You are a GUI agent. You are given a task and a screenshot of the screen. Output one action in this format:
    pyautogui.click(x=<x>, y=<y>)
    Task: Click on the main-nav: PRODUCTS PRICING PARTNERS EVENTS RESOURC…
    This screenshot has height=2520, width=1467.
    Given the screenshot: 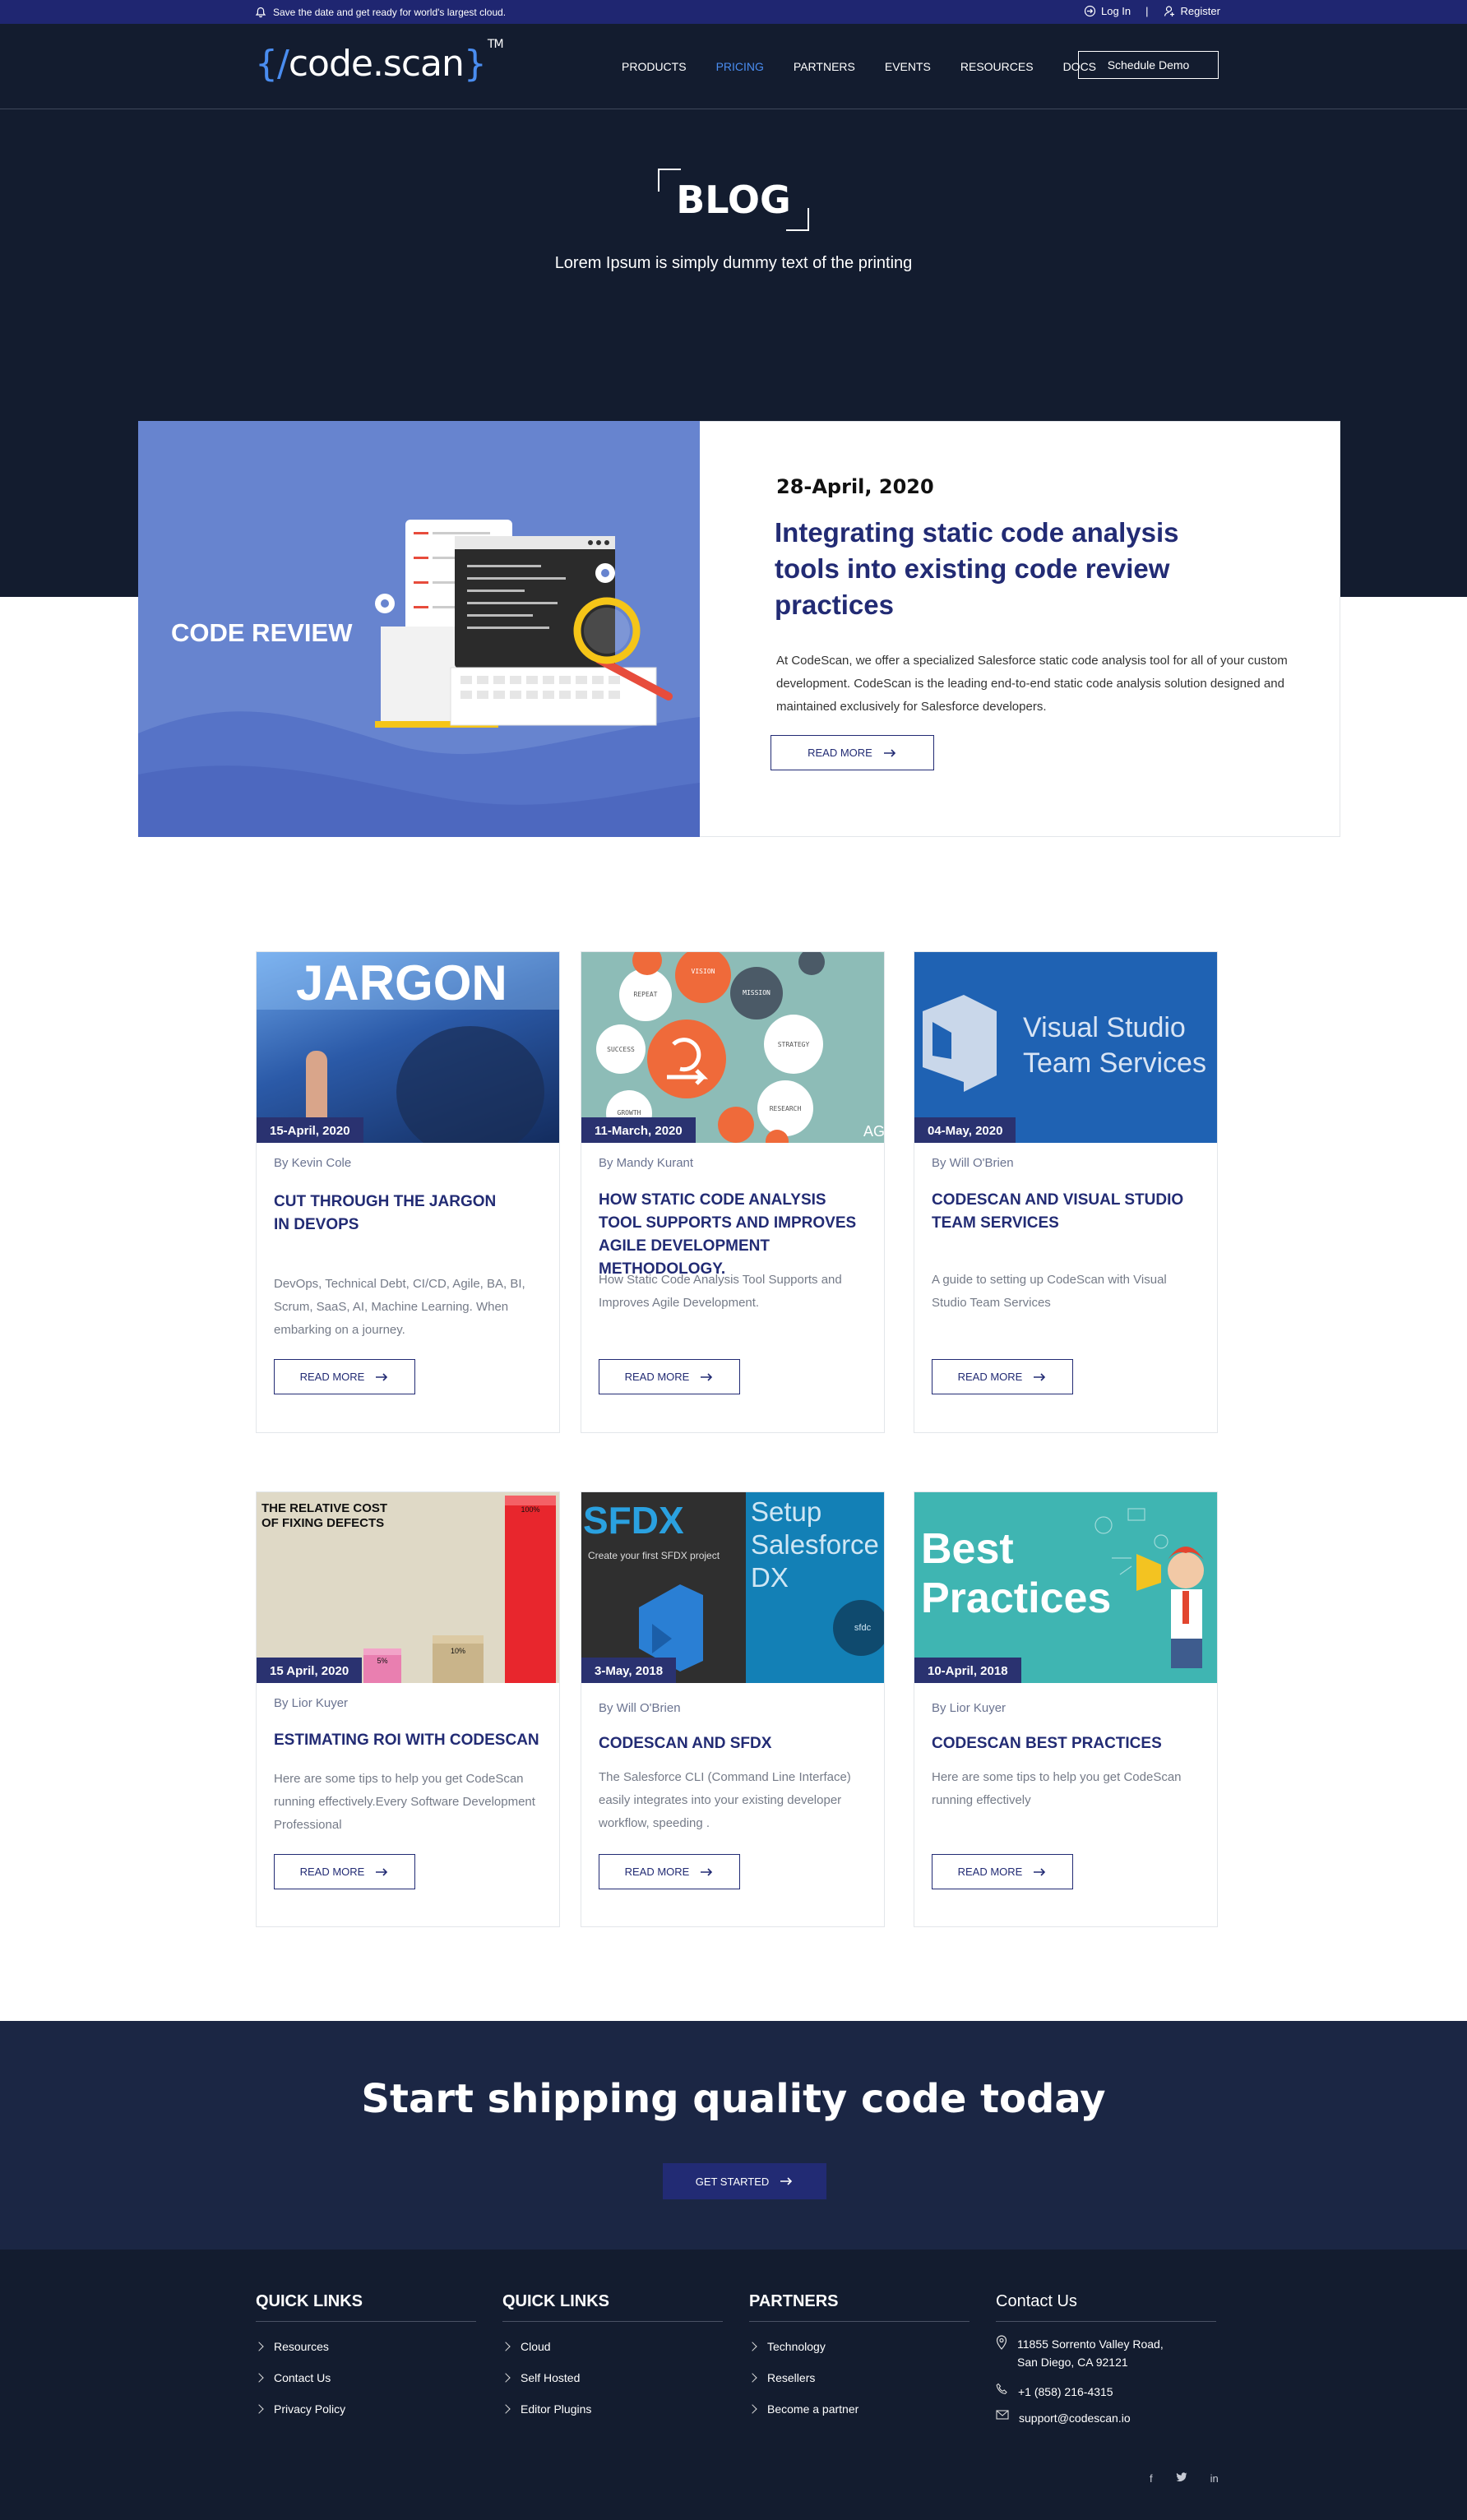 What is the action you would take?
    pyautogui.click(x=874, y=66)
    